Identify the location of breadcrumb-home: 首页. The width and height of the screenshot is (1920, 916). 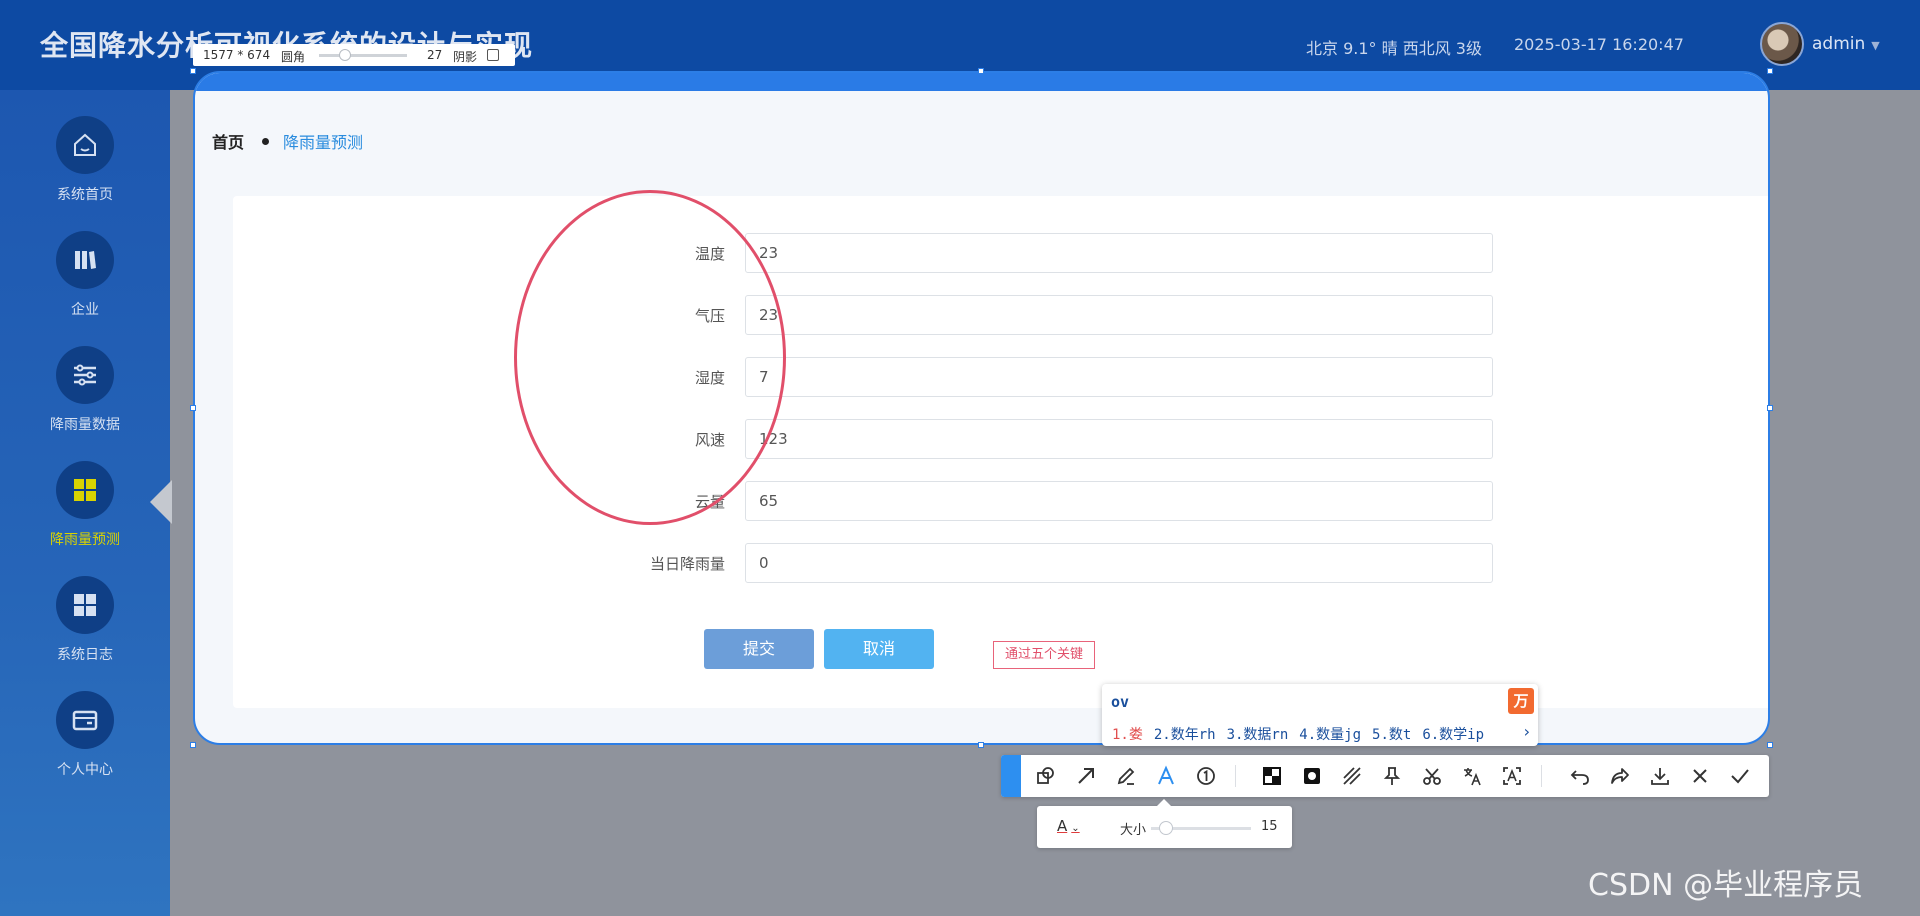
(228, 142).